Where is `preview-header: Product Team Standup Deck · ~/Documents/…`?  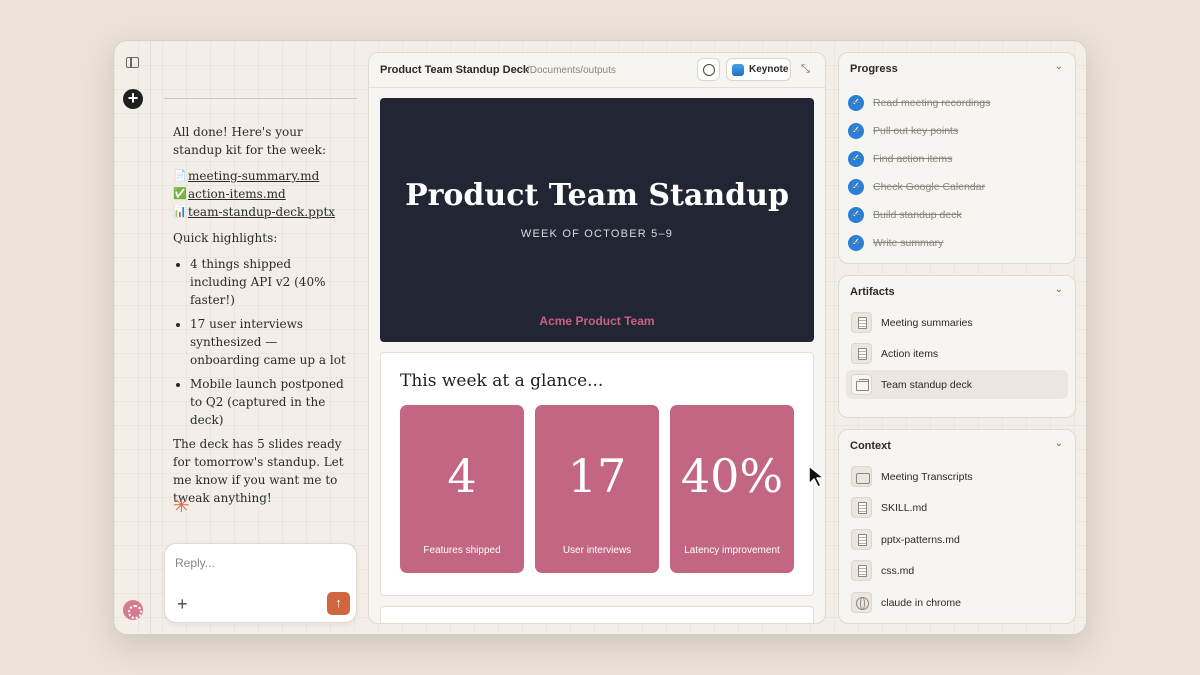
preview-header: Product Team Standup Deck · ~/Documents/… is located at coordinates (597, 70).